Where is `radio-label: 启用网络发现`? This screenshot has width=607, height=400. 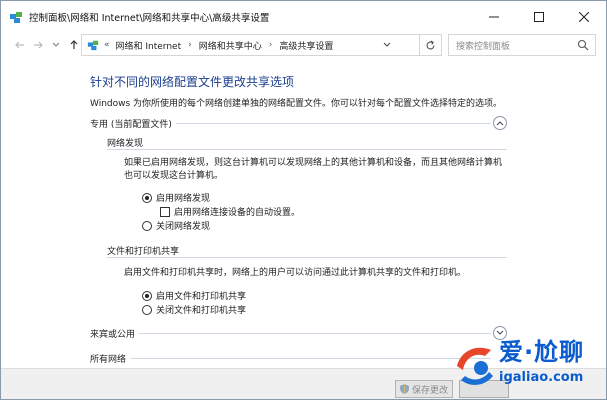 radio-label: 启用网络发现 is located at coordinates (183, 199).